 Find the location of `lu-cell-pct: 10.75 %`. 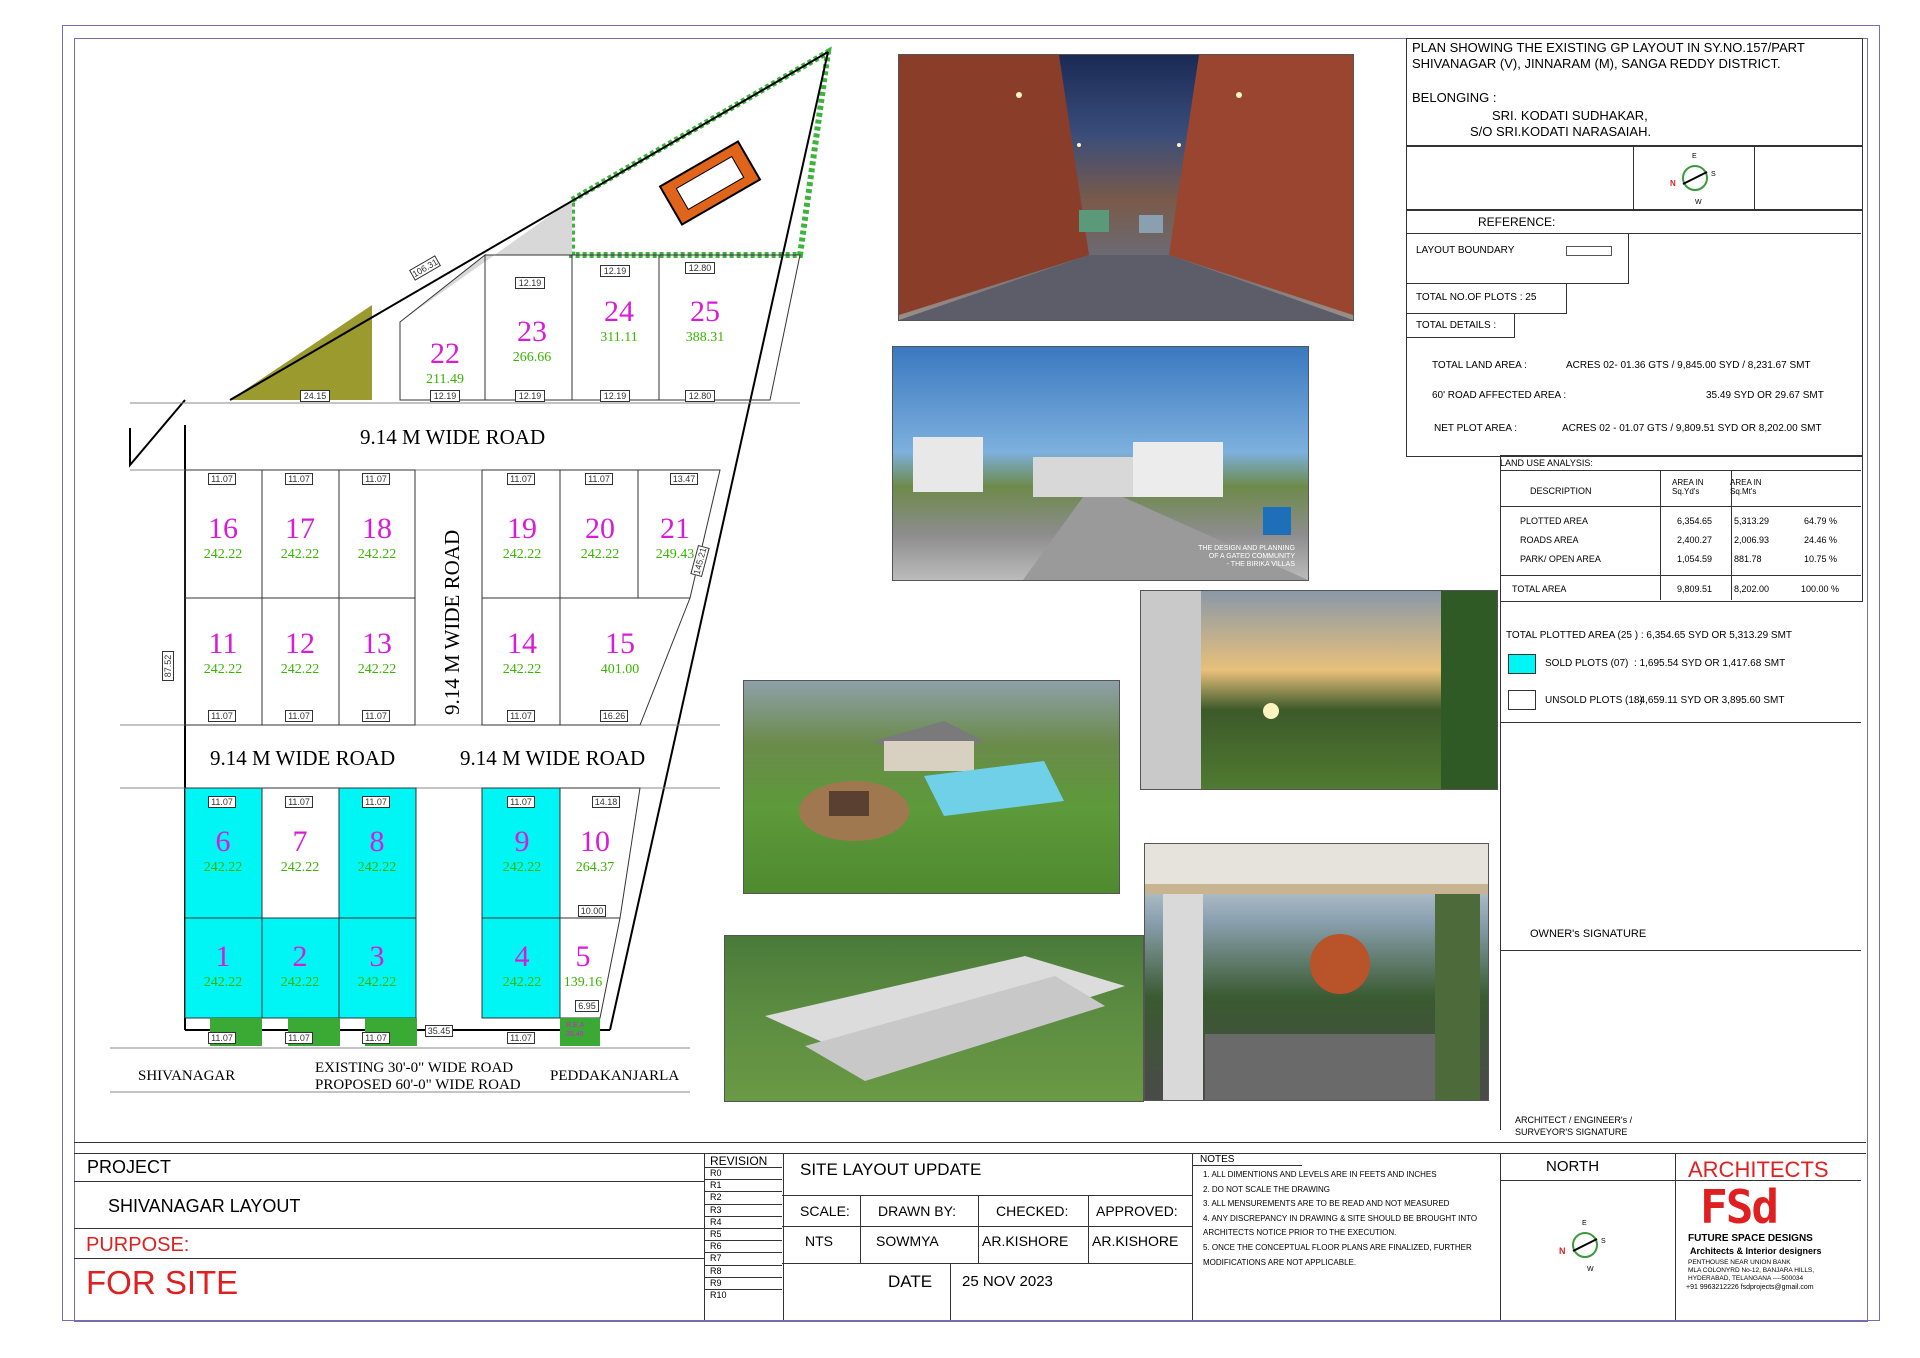

lu-cell-pct: 10.75 % is located at coordinates (1821, 559).